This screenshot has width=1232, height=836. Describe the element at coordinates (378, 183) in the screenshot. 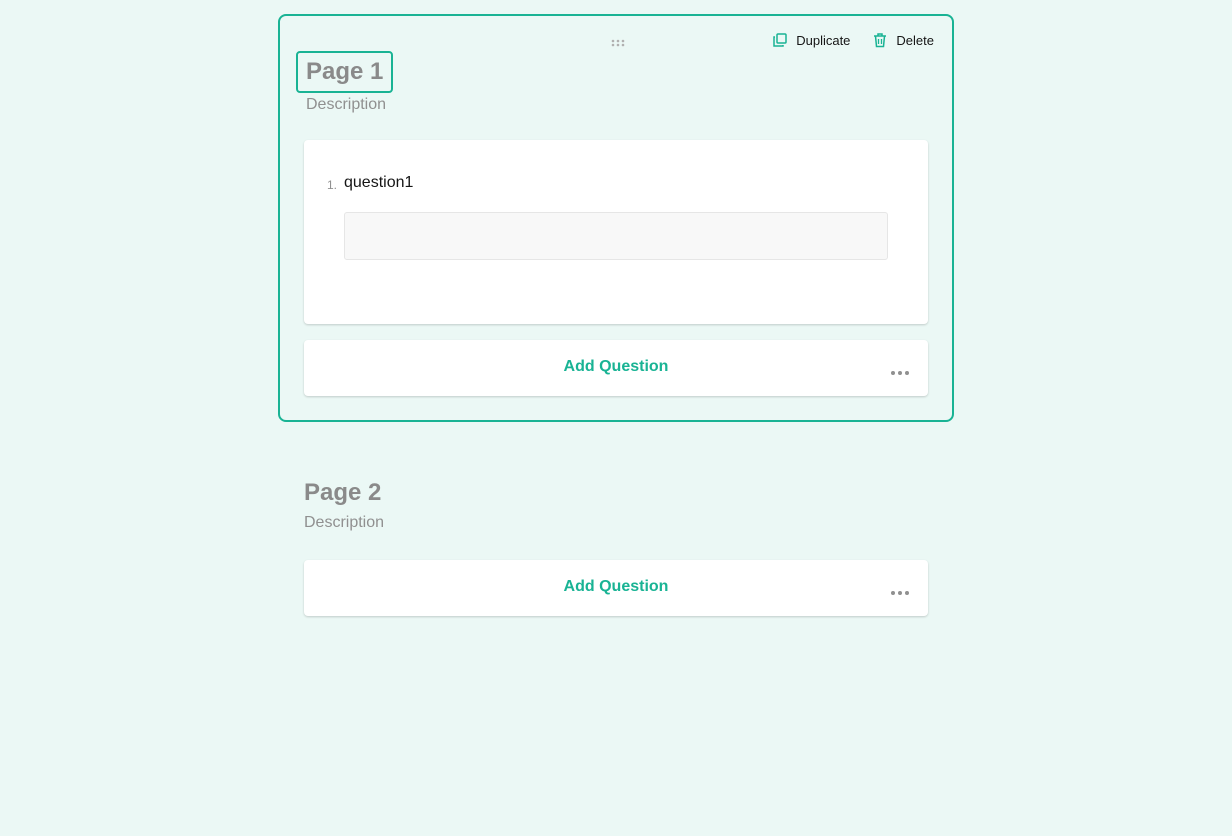

I see `question-title: question1` at that location.